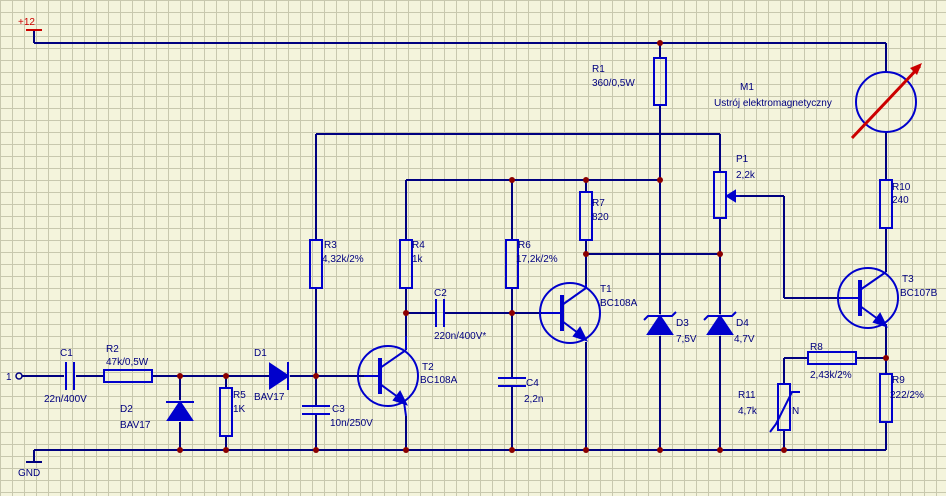 This screenshot has width=946, height=496. I want to click on d2-value: BAV17, so click(135, 425).